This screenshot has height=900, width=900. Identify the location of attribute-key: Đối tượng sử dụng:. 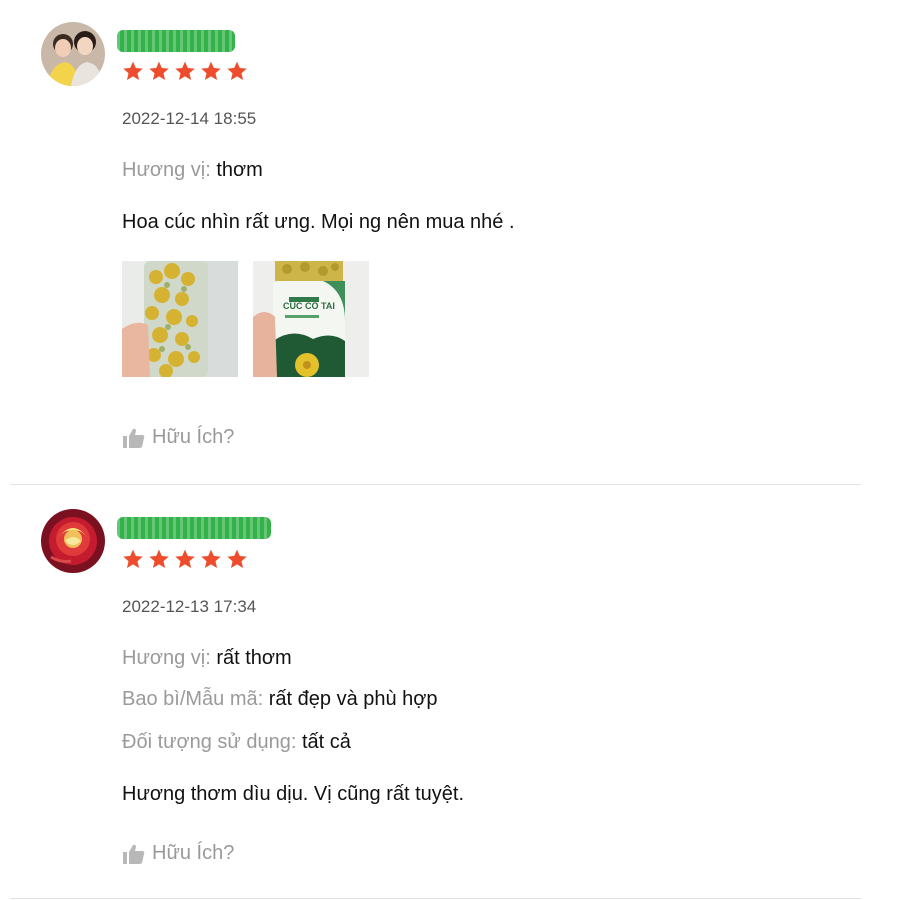
(209, 742).